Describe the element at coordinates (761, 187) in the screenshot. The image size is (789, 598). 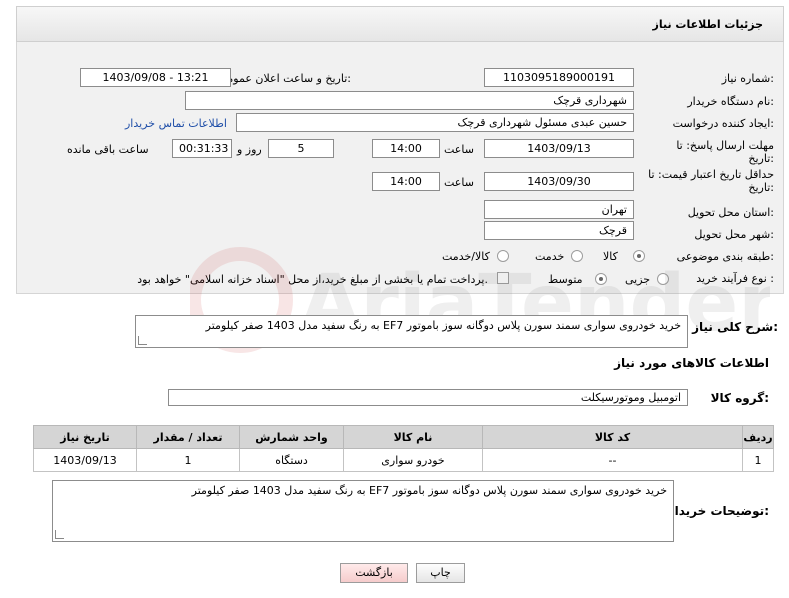
I see `validity-date-label: تاریخ:` at that location.